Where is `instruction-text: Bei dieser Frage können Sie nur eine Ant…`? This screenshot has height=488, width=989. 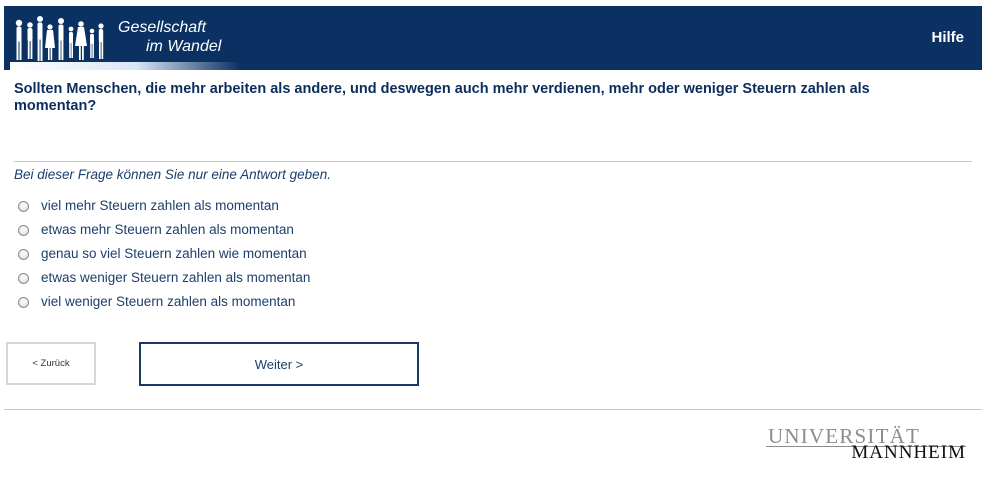
instruction-text: Bei dieser Frage können Sie nur eine Ant… is located at coordinates (172, 174).